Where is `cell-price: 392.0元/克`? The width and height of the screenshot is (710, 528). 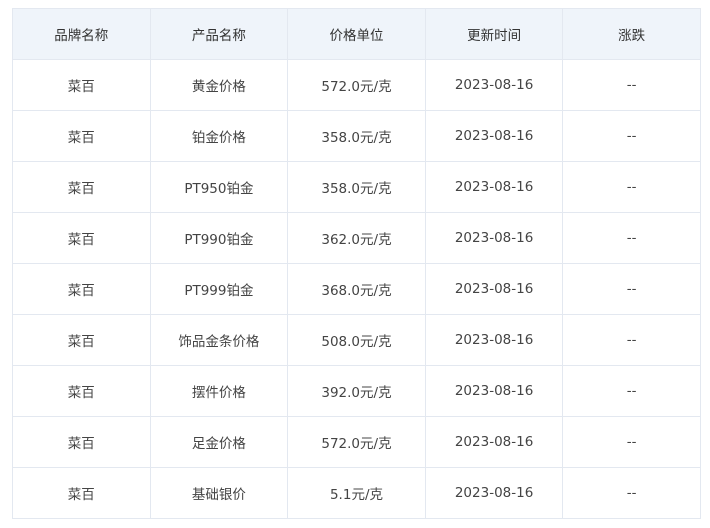
cell-price: 392.0元/克 is located at coordinates (356, 391).